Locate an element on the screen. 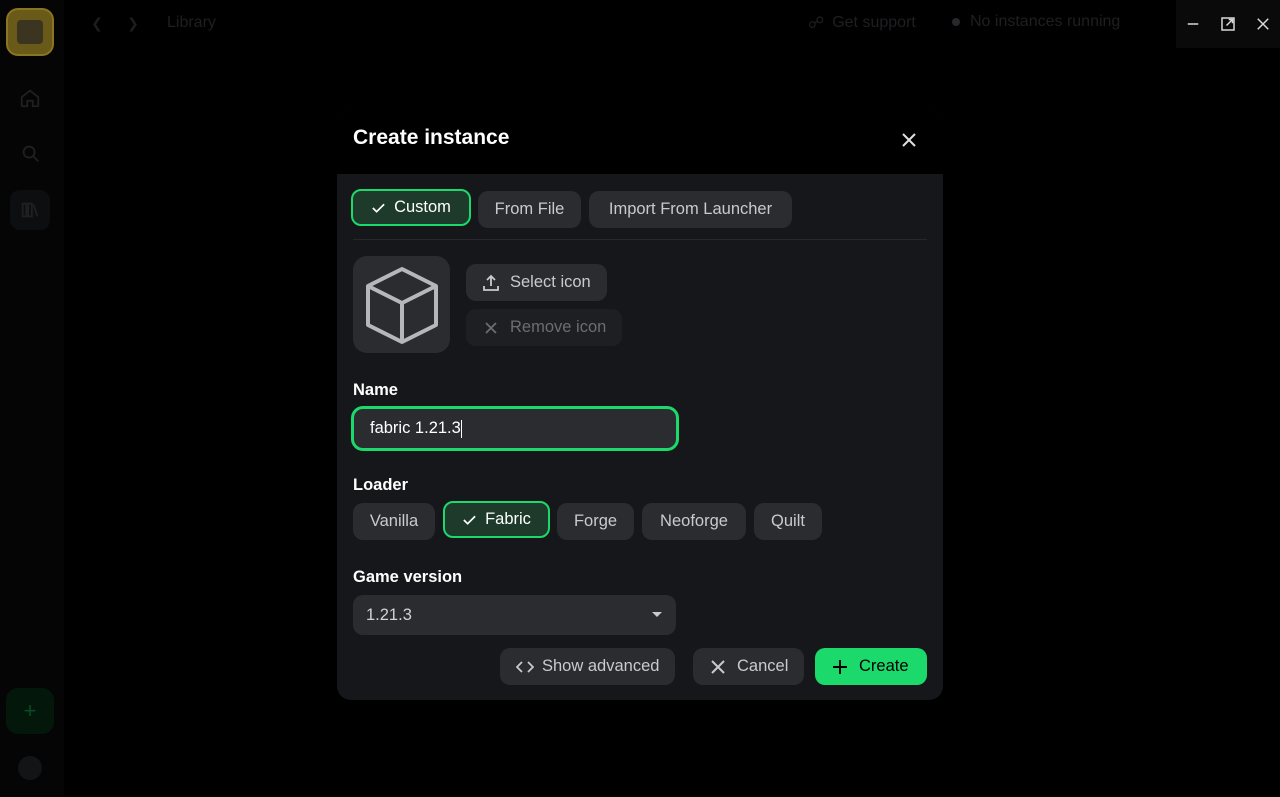  support-label: Get support is located at coordinates (874, 22).